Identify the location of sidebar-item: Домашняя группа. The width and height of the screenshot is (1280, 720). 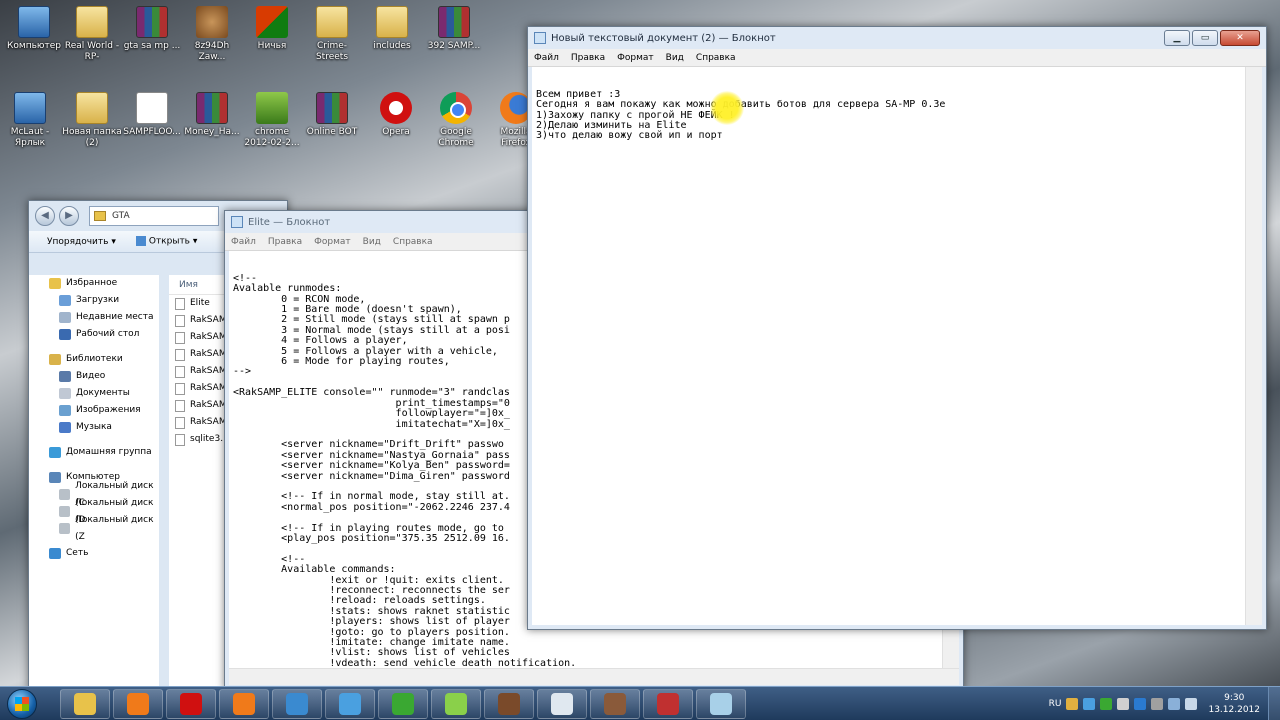
(94, 452).